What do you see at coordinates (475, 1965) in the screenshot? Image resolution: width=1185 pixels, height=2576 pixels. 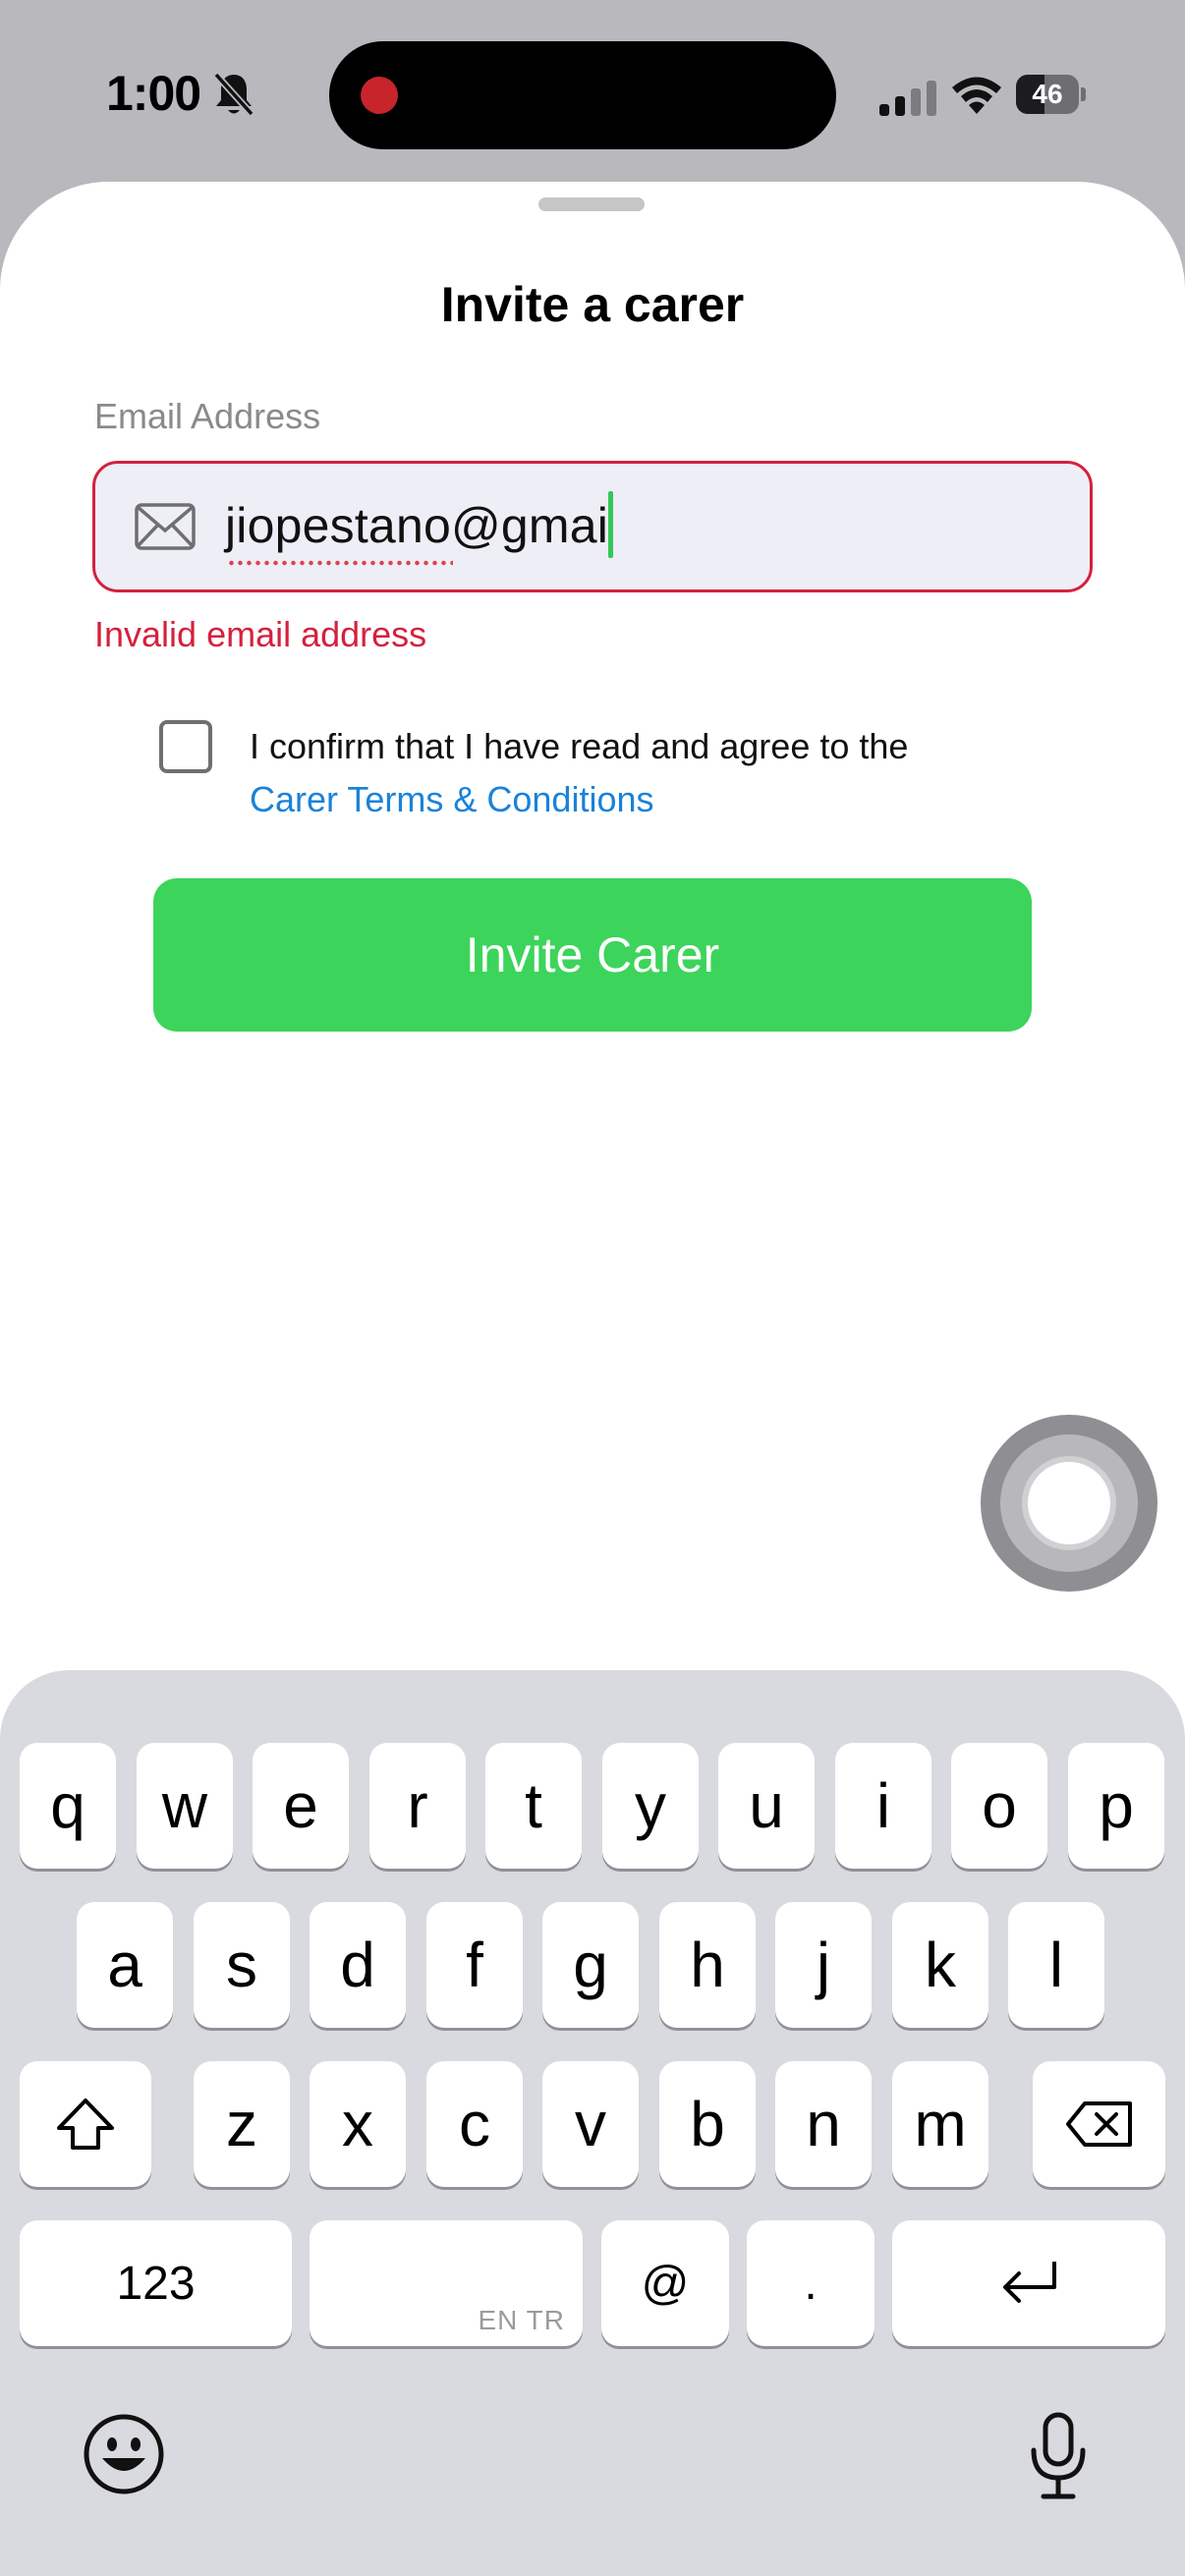 I see `key-f: f` at bounding box center [475, 1965].